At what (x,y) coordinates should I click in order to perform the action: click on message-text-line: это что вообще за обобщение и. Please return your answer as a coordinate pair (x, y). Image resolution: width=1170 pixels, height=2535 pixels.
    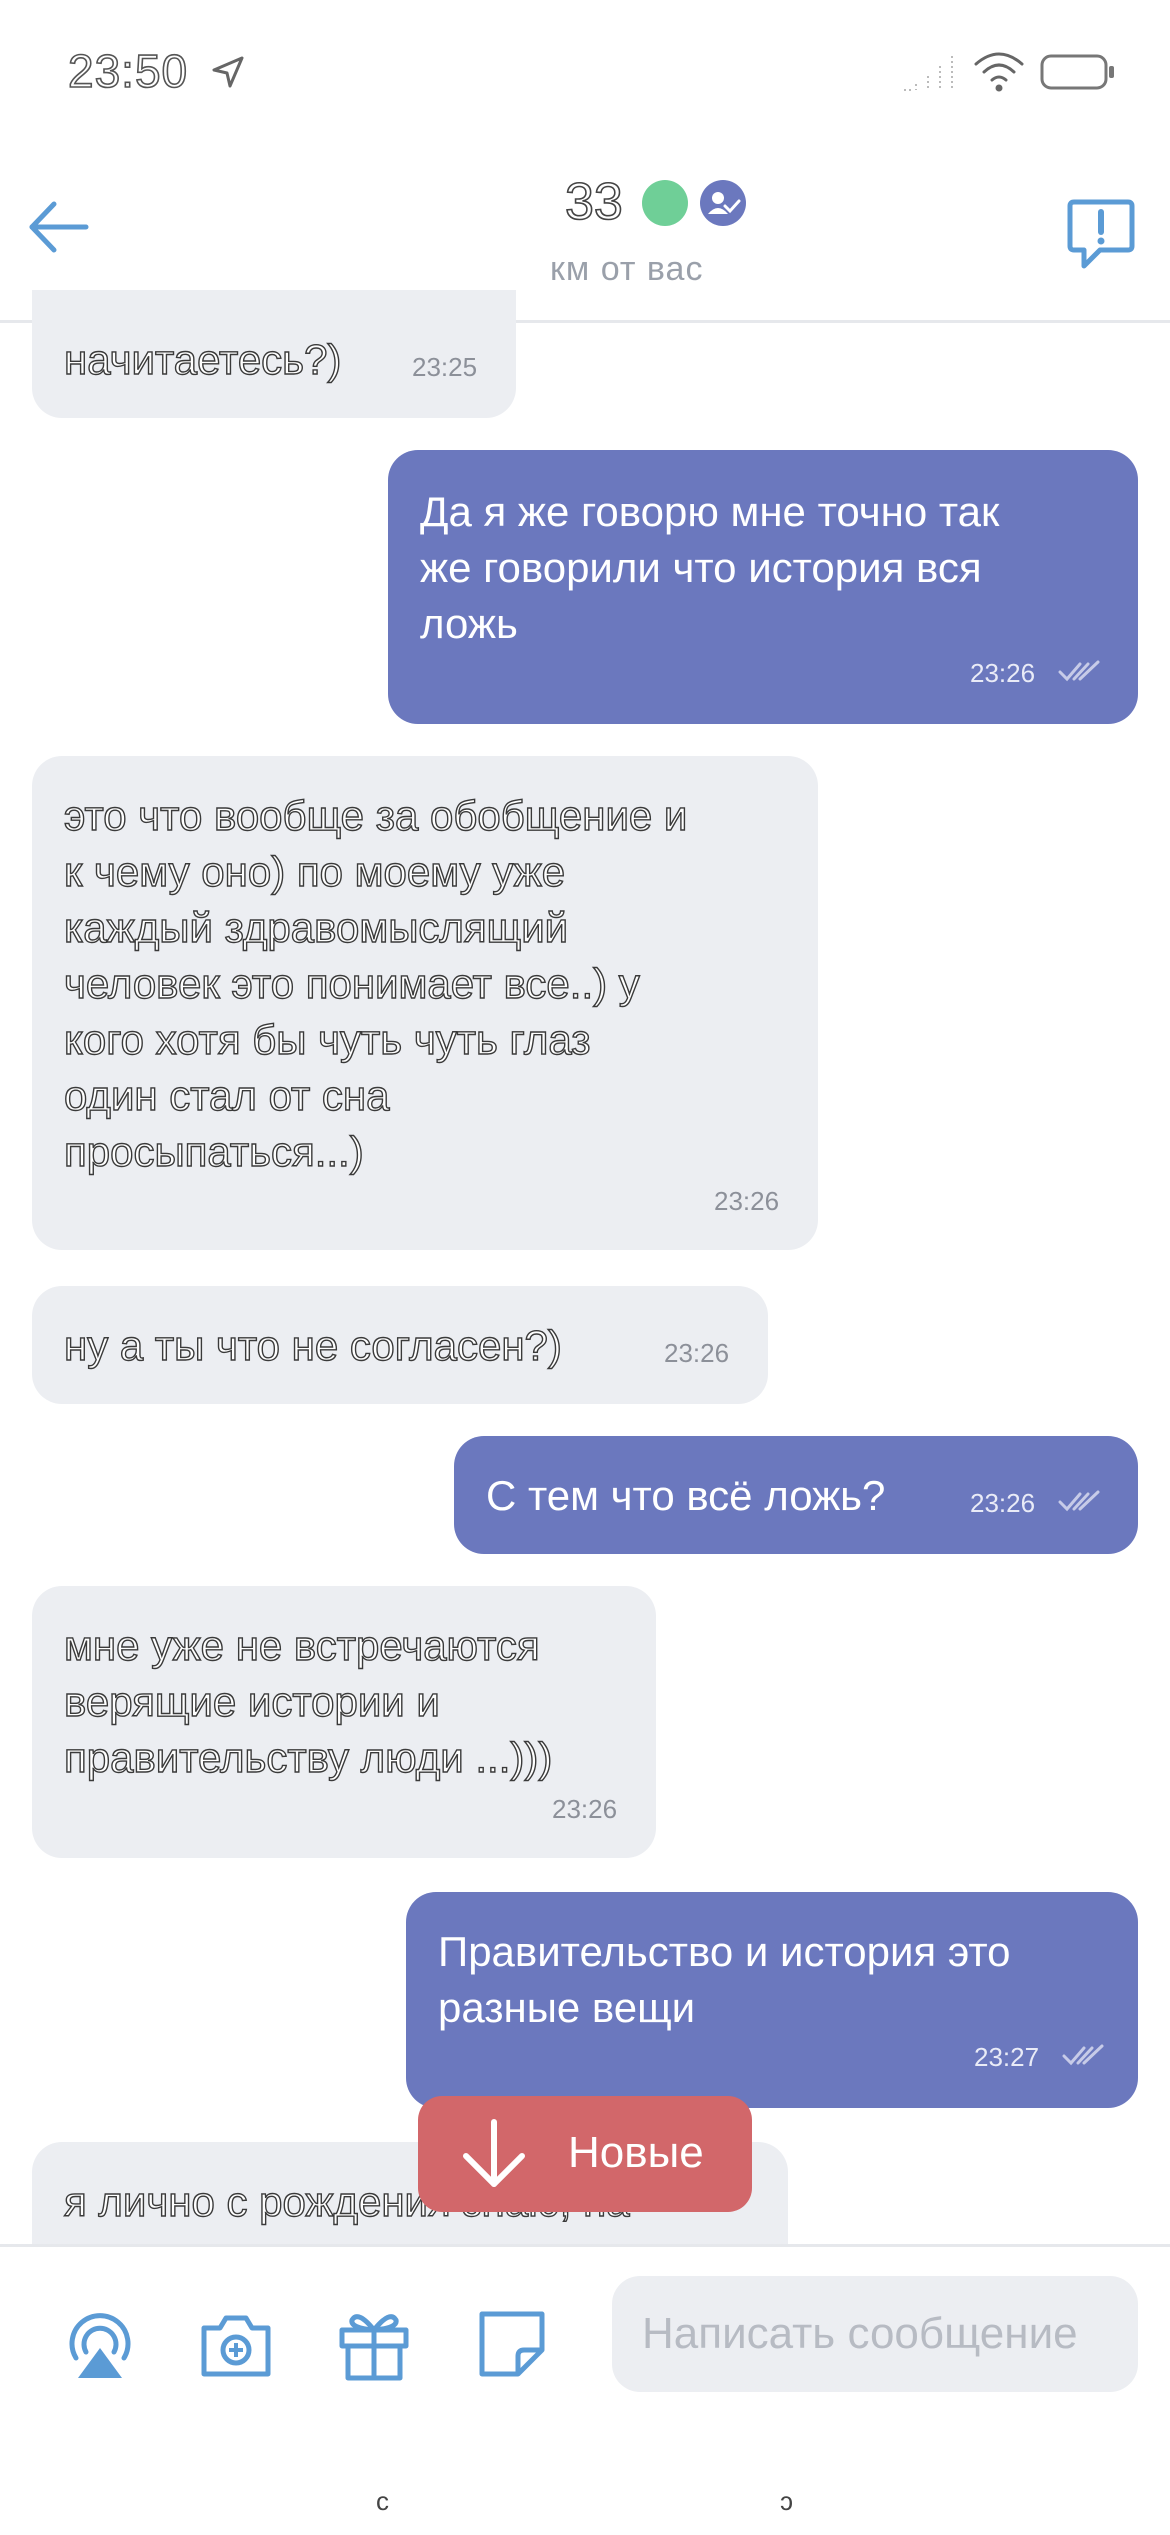
    Looking at the image, I should click on (375, 815).